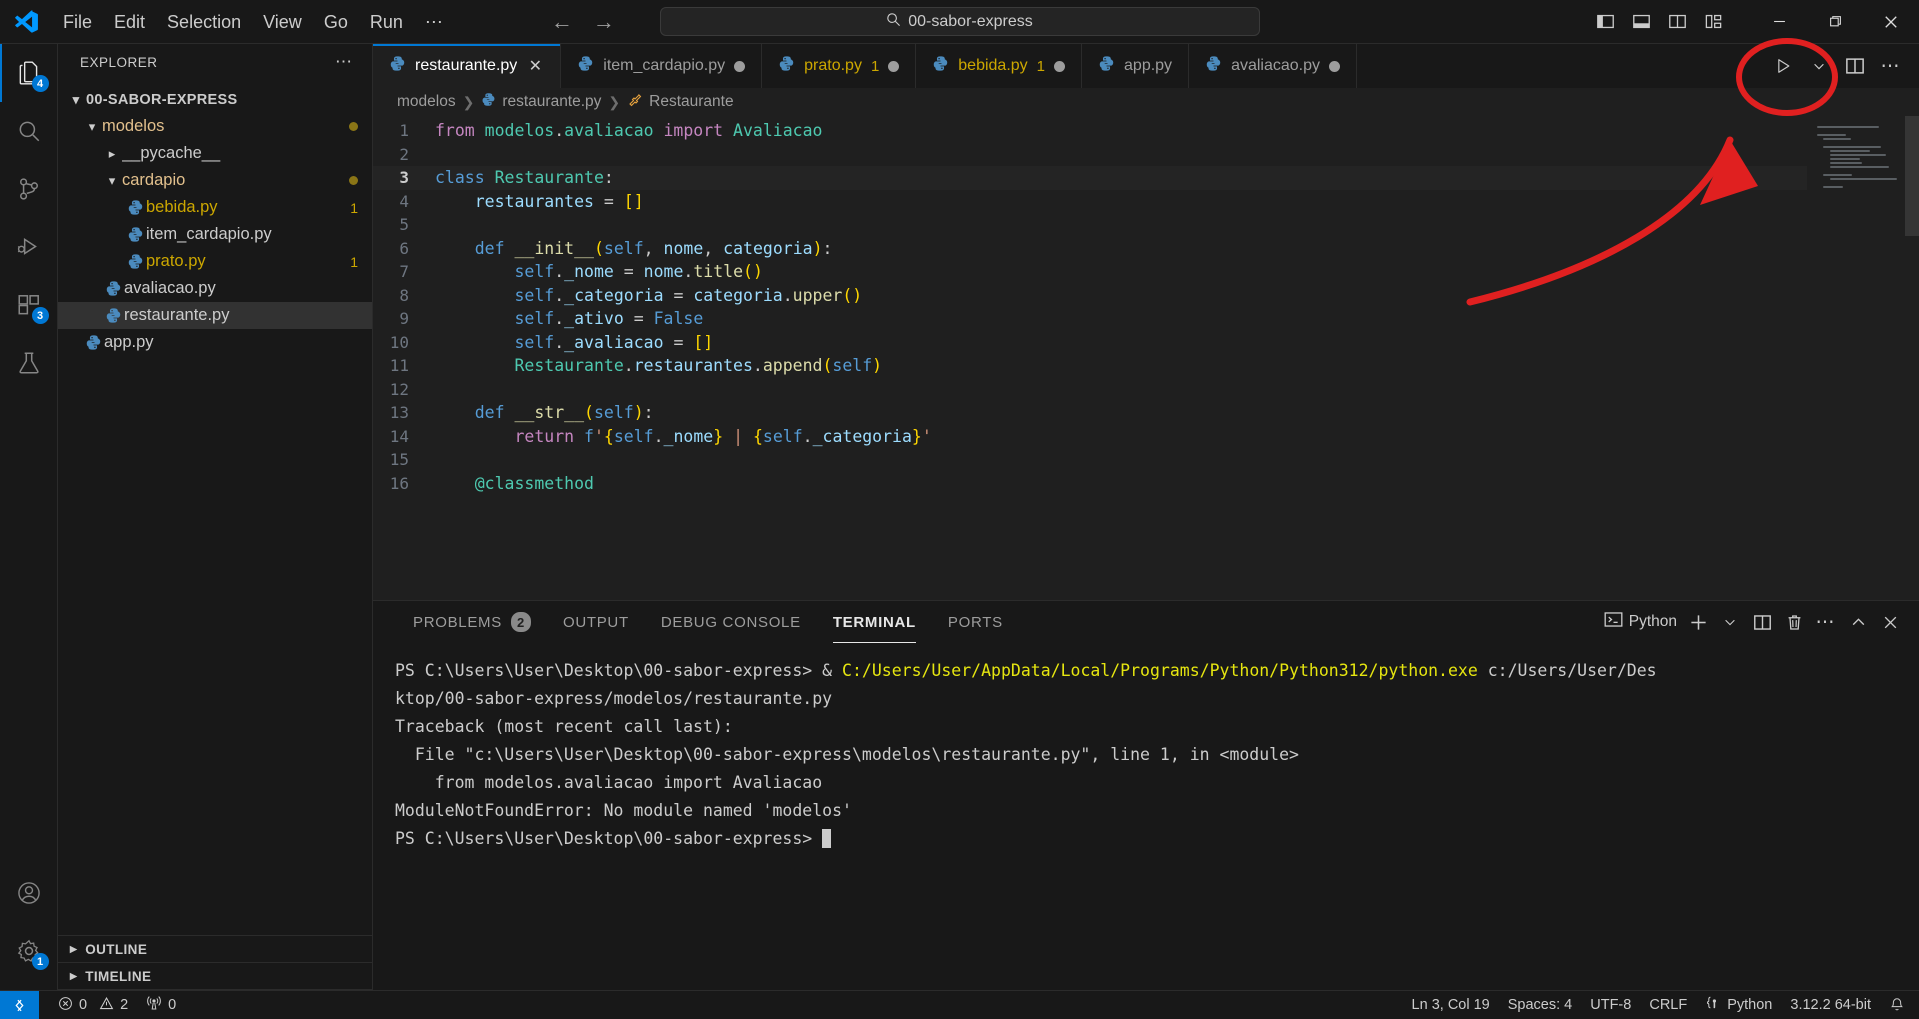 Image resolution: width=1919 pixels, height=1019 pixels. What do you see at coordinates (1090, 343) in the screenshot?
I see `code-line: 10 self._avaliacao = []` at bounding box center [1090, 343].